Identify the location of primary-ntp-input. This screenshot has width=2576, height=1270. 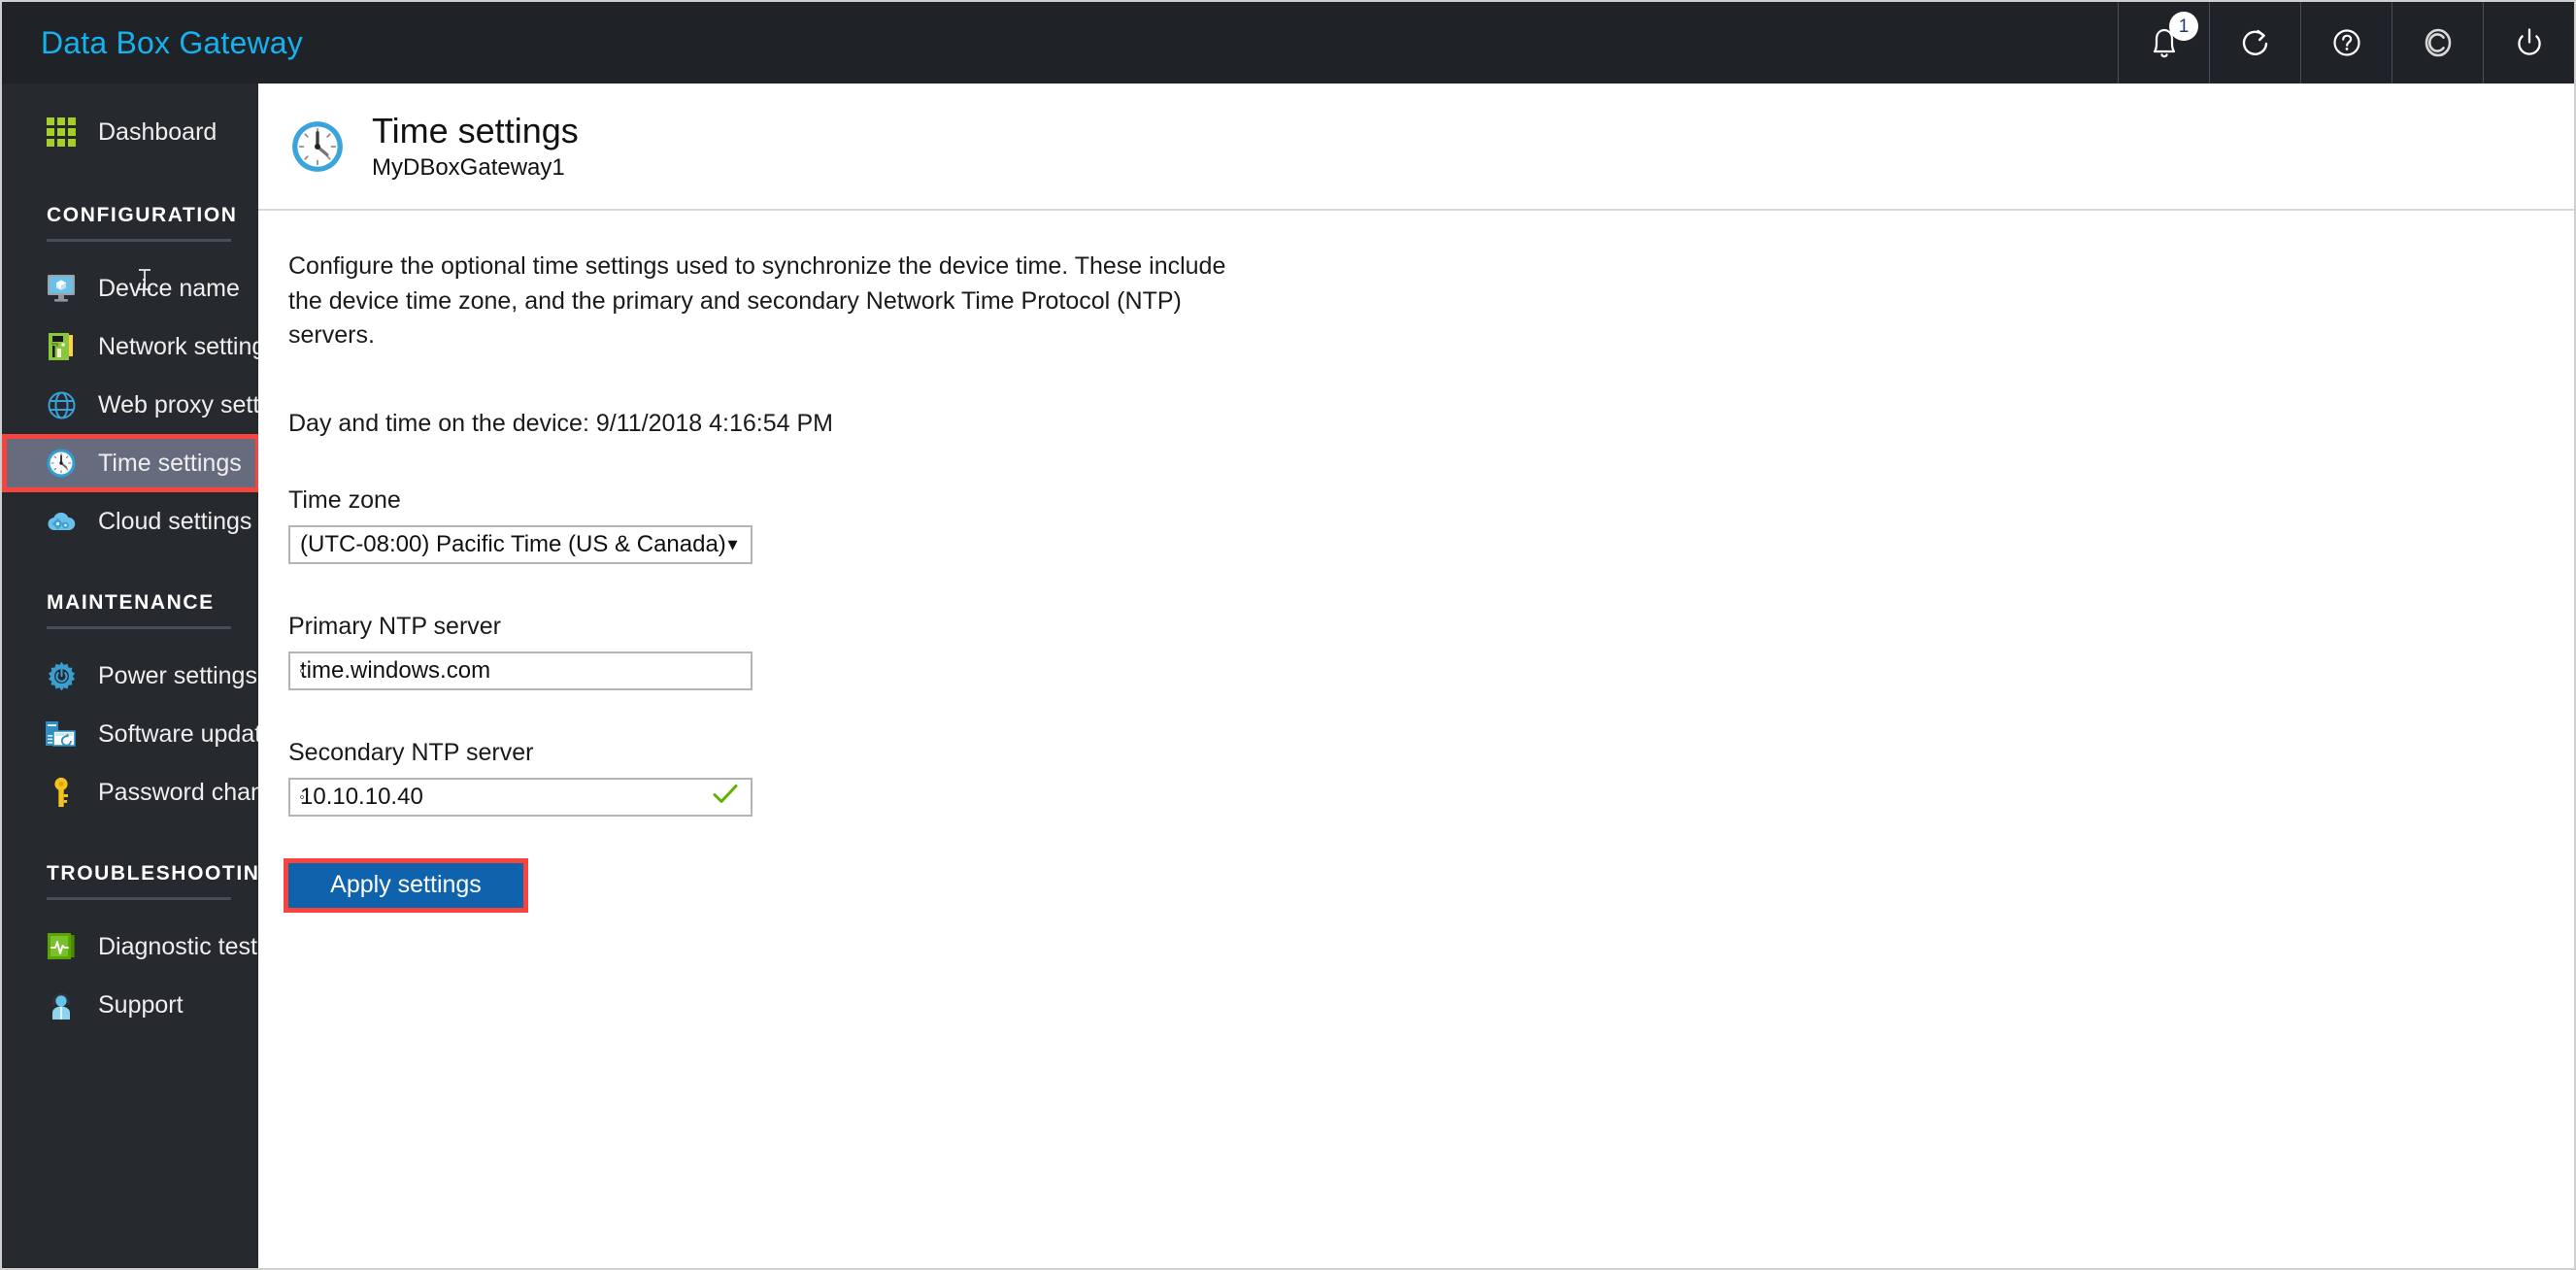
(302, 670).